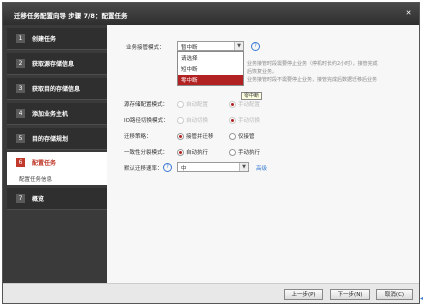 Image resolution: width=426 pixels, height=307 pixels. What do you see at coordinates (189, 48) in the screenshot?
I see `select-value: 暂中断` at bounding box center [189, 48].